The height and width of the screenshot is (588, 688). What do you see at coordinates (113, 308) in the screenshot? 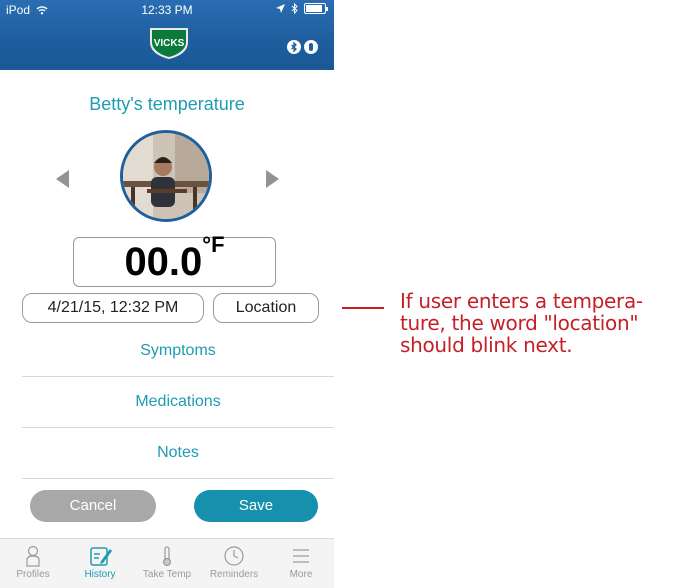
I see `datetime-field: 4/21/15, 12:32 PM` at bounding box center [113, 308].